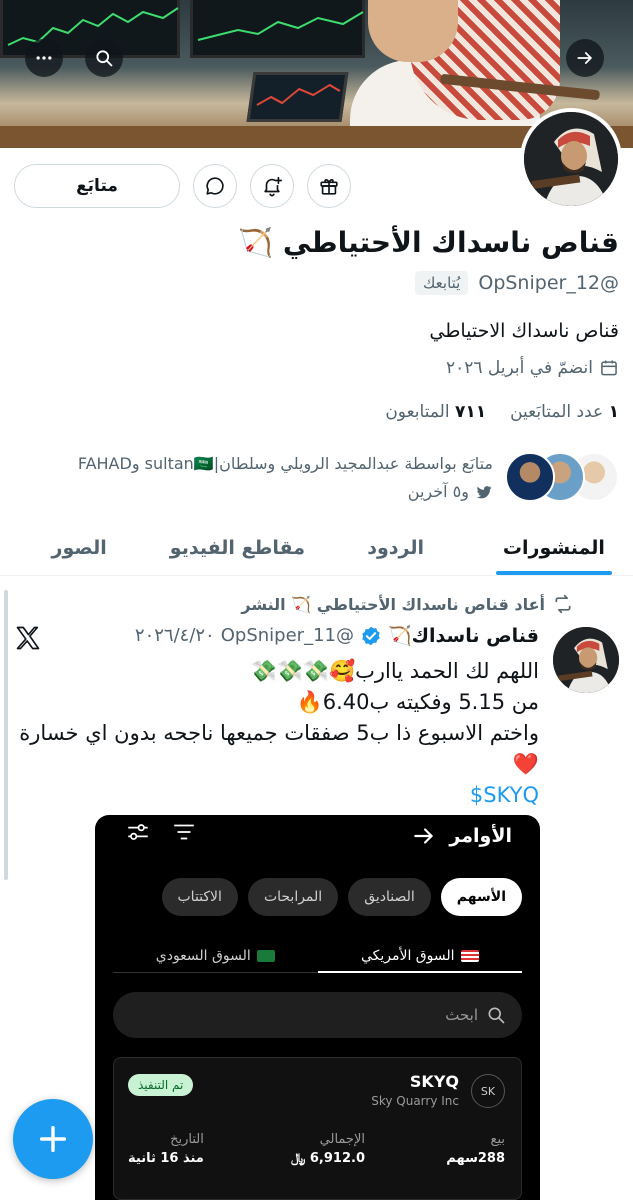  I want to click on profile-tabs: المنشورات الردود مقاطع الفيديو الصور, so click(316, 548).